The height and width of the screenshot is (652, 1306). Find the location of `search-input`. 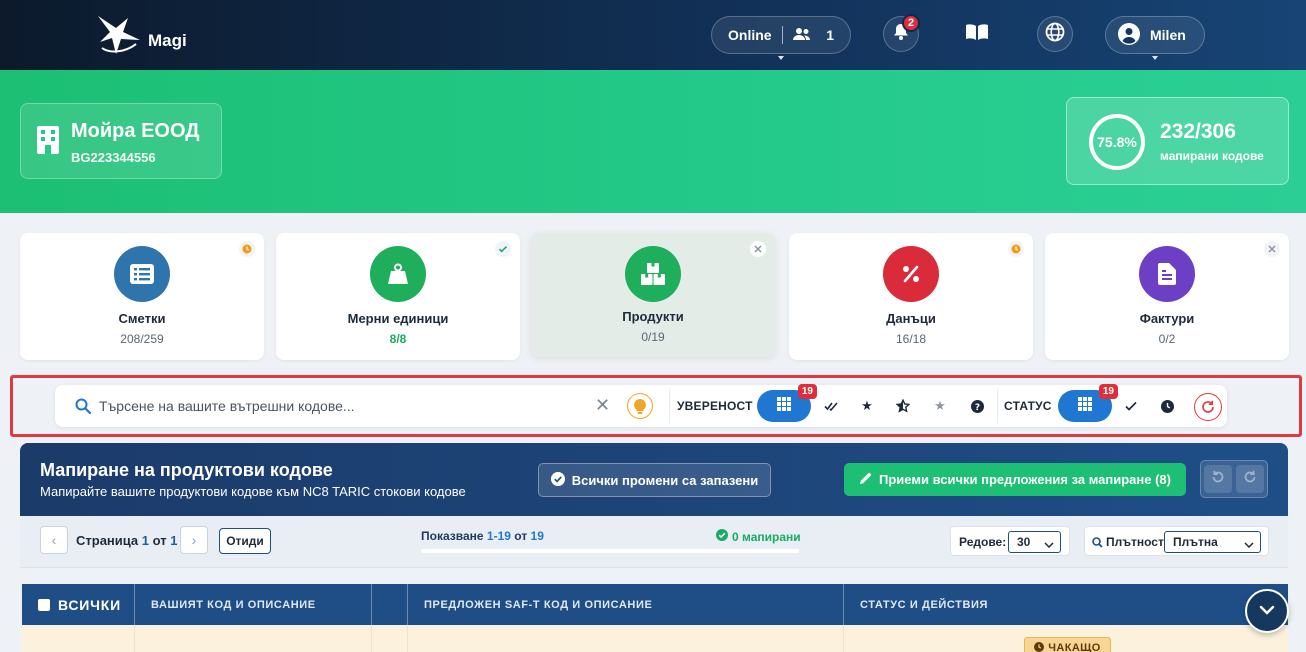

search-input is located at coordinates (344, 406).